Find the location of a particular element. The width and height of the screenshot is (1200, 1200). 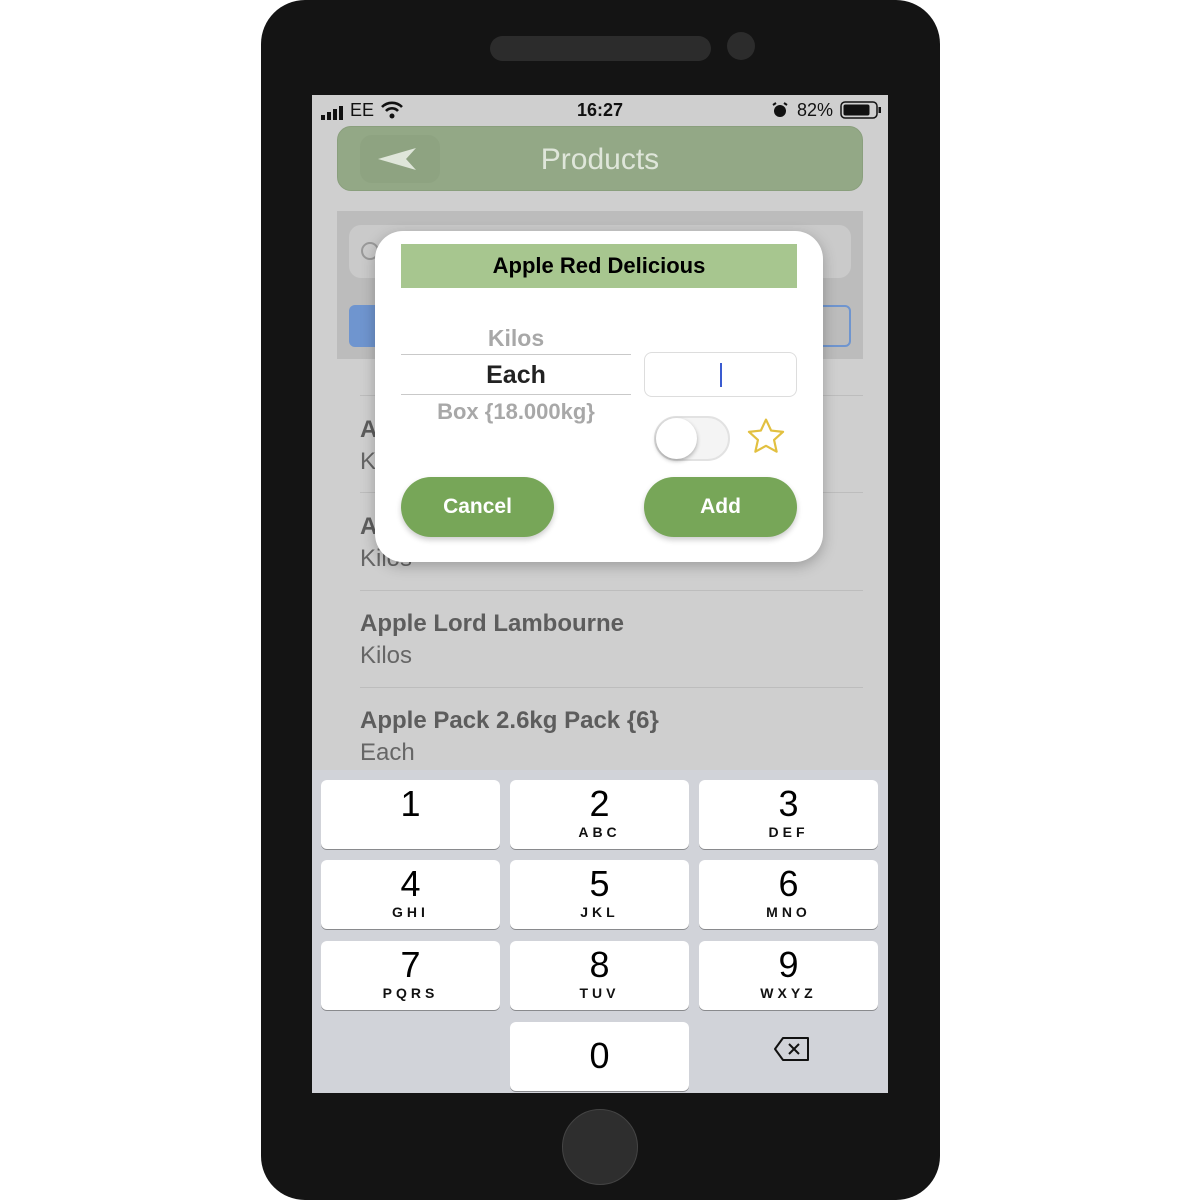

backspace-key is located at coordinates (792, 1051).